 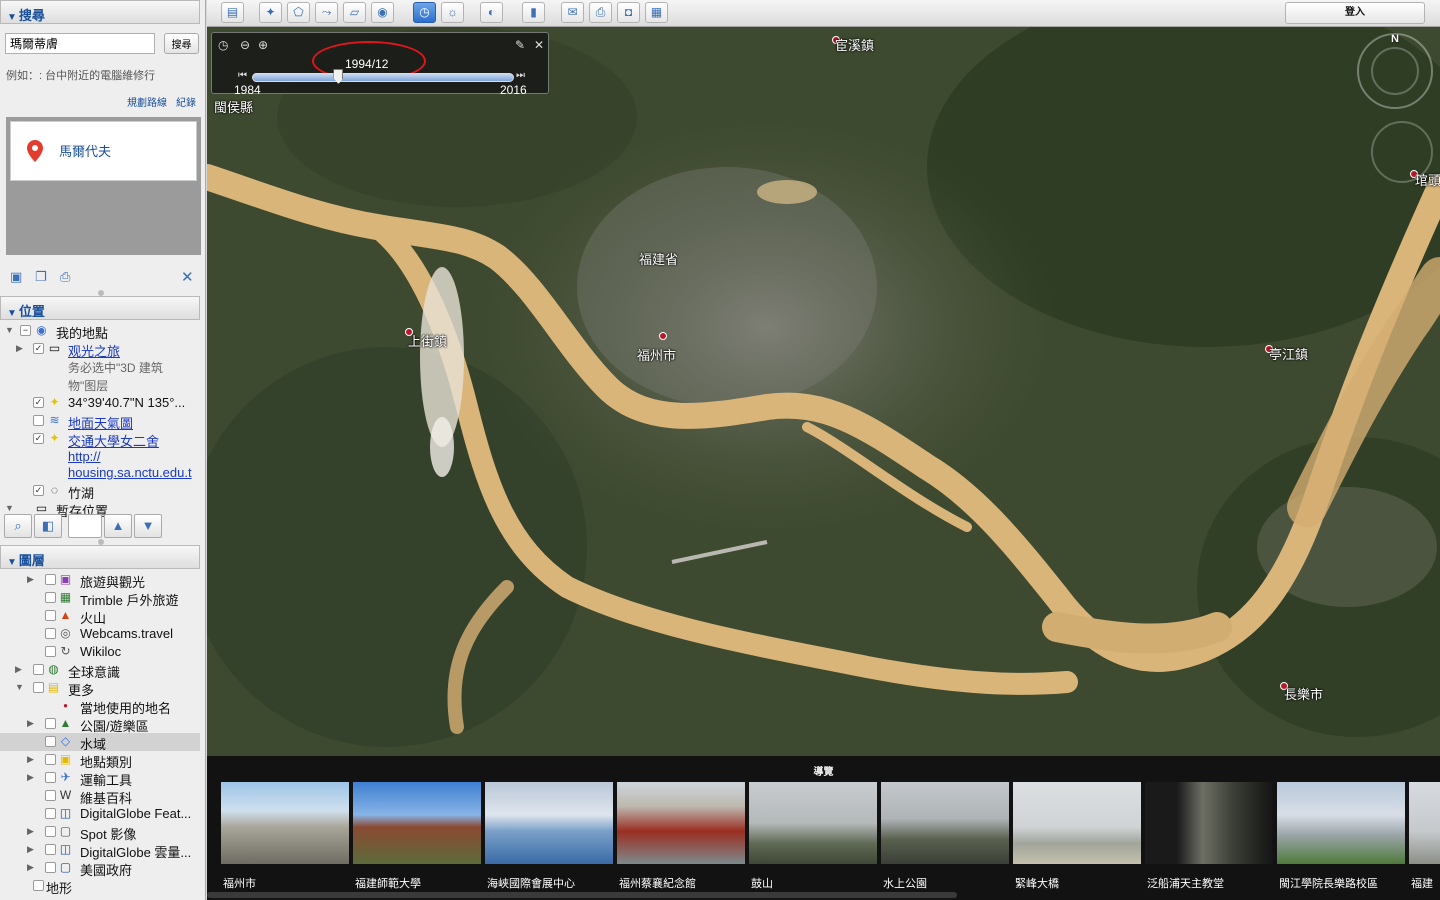 I want to click on place-marker, so click(x=663, y=336).